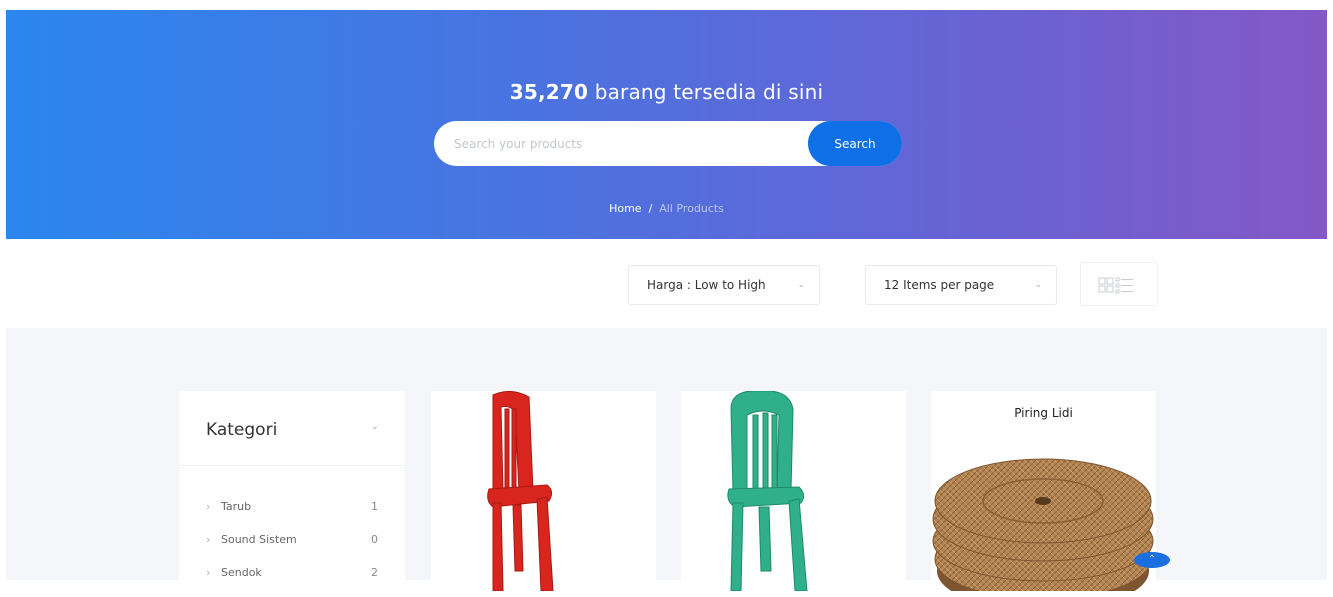  I want to click on breadcrumb: Home / All Products, so click(666, 208).